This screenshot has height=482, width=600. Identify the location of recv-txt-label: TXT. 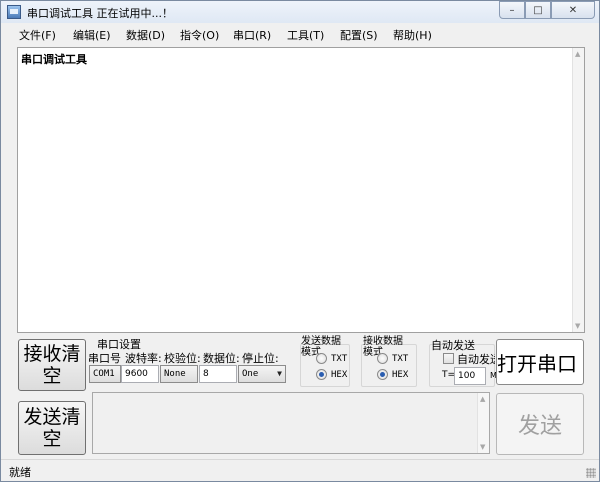
(400, 359).